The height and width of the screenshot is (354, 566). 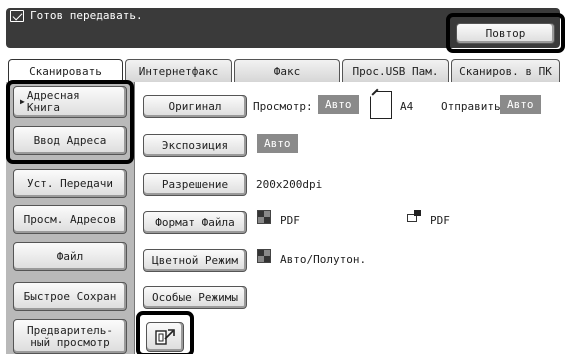 I want to click on file-format-button: Формат Файла, so click(x=195, y=222).